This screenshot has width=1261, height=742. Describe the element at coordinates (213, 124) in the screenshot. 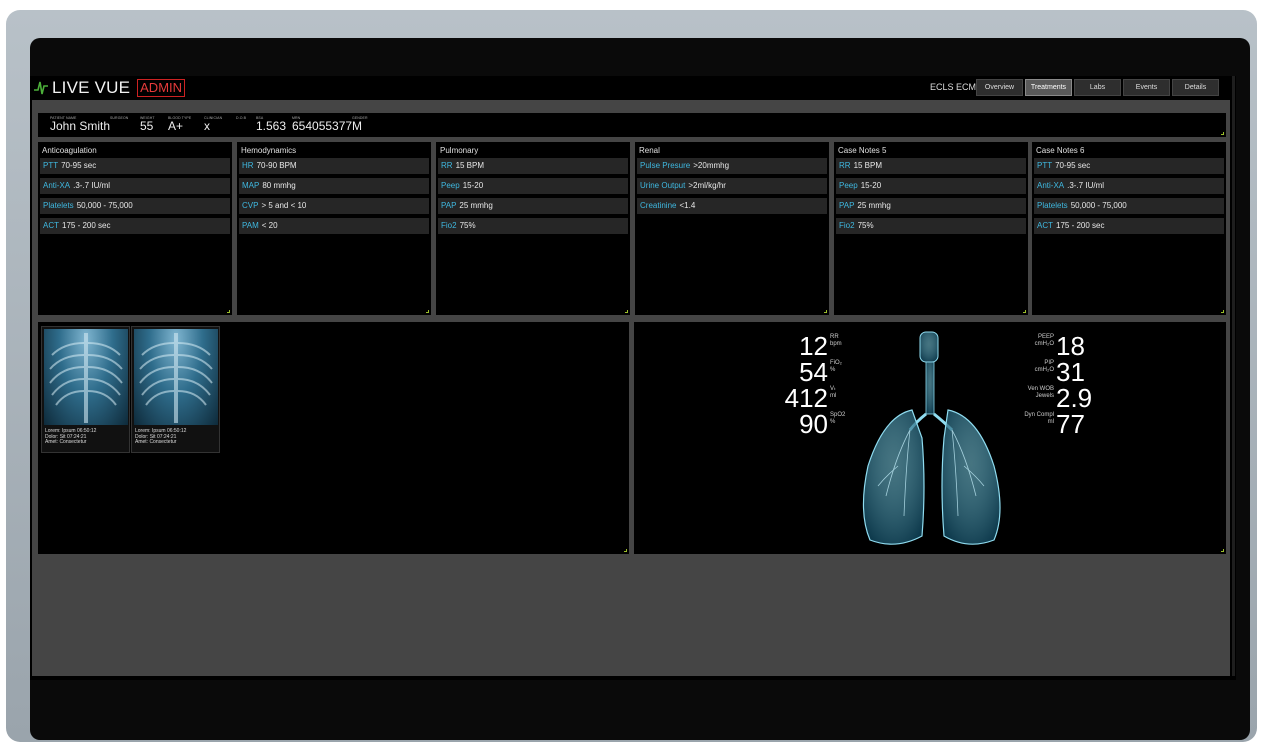

I see `clinician-field: CLINICIAN x` at that location.